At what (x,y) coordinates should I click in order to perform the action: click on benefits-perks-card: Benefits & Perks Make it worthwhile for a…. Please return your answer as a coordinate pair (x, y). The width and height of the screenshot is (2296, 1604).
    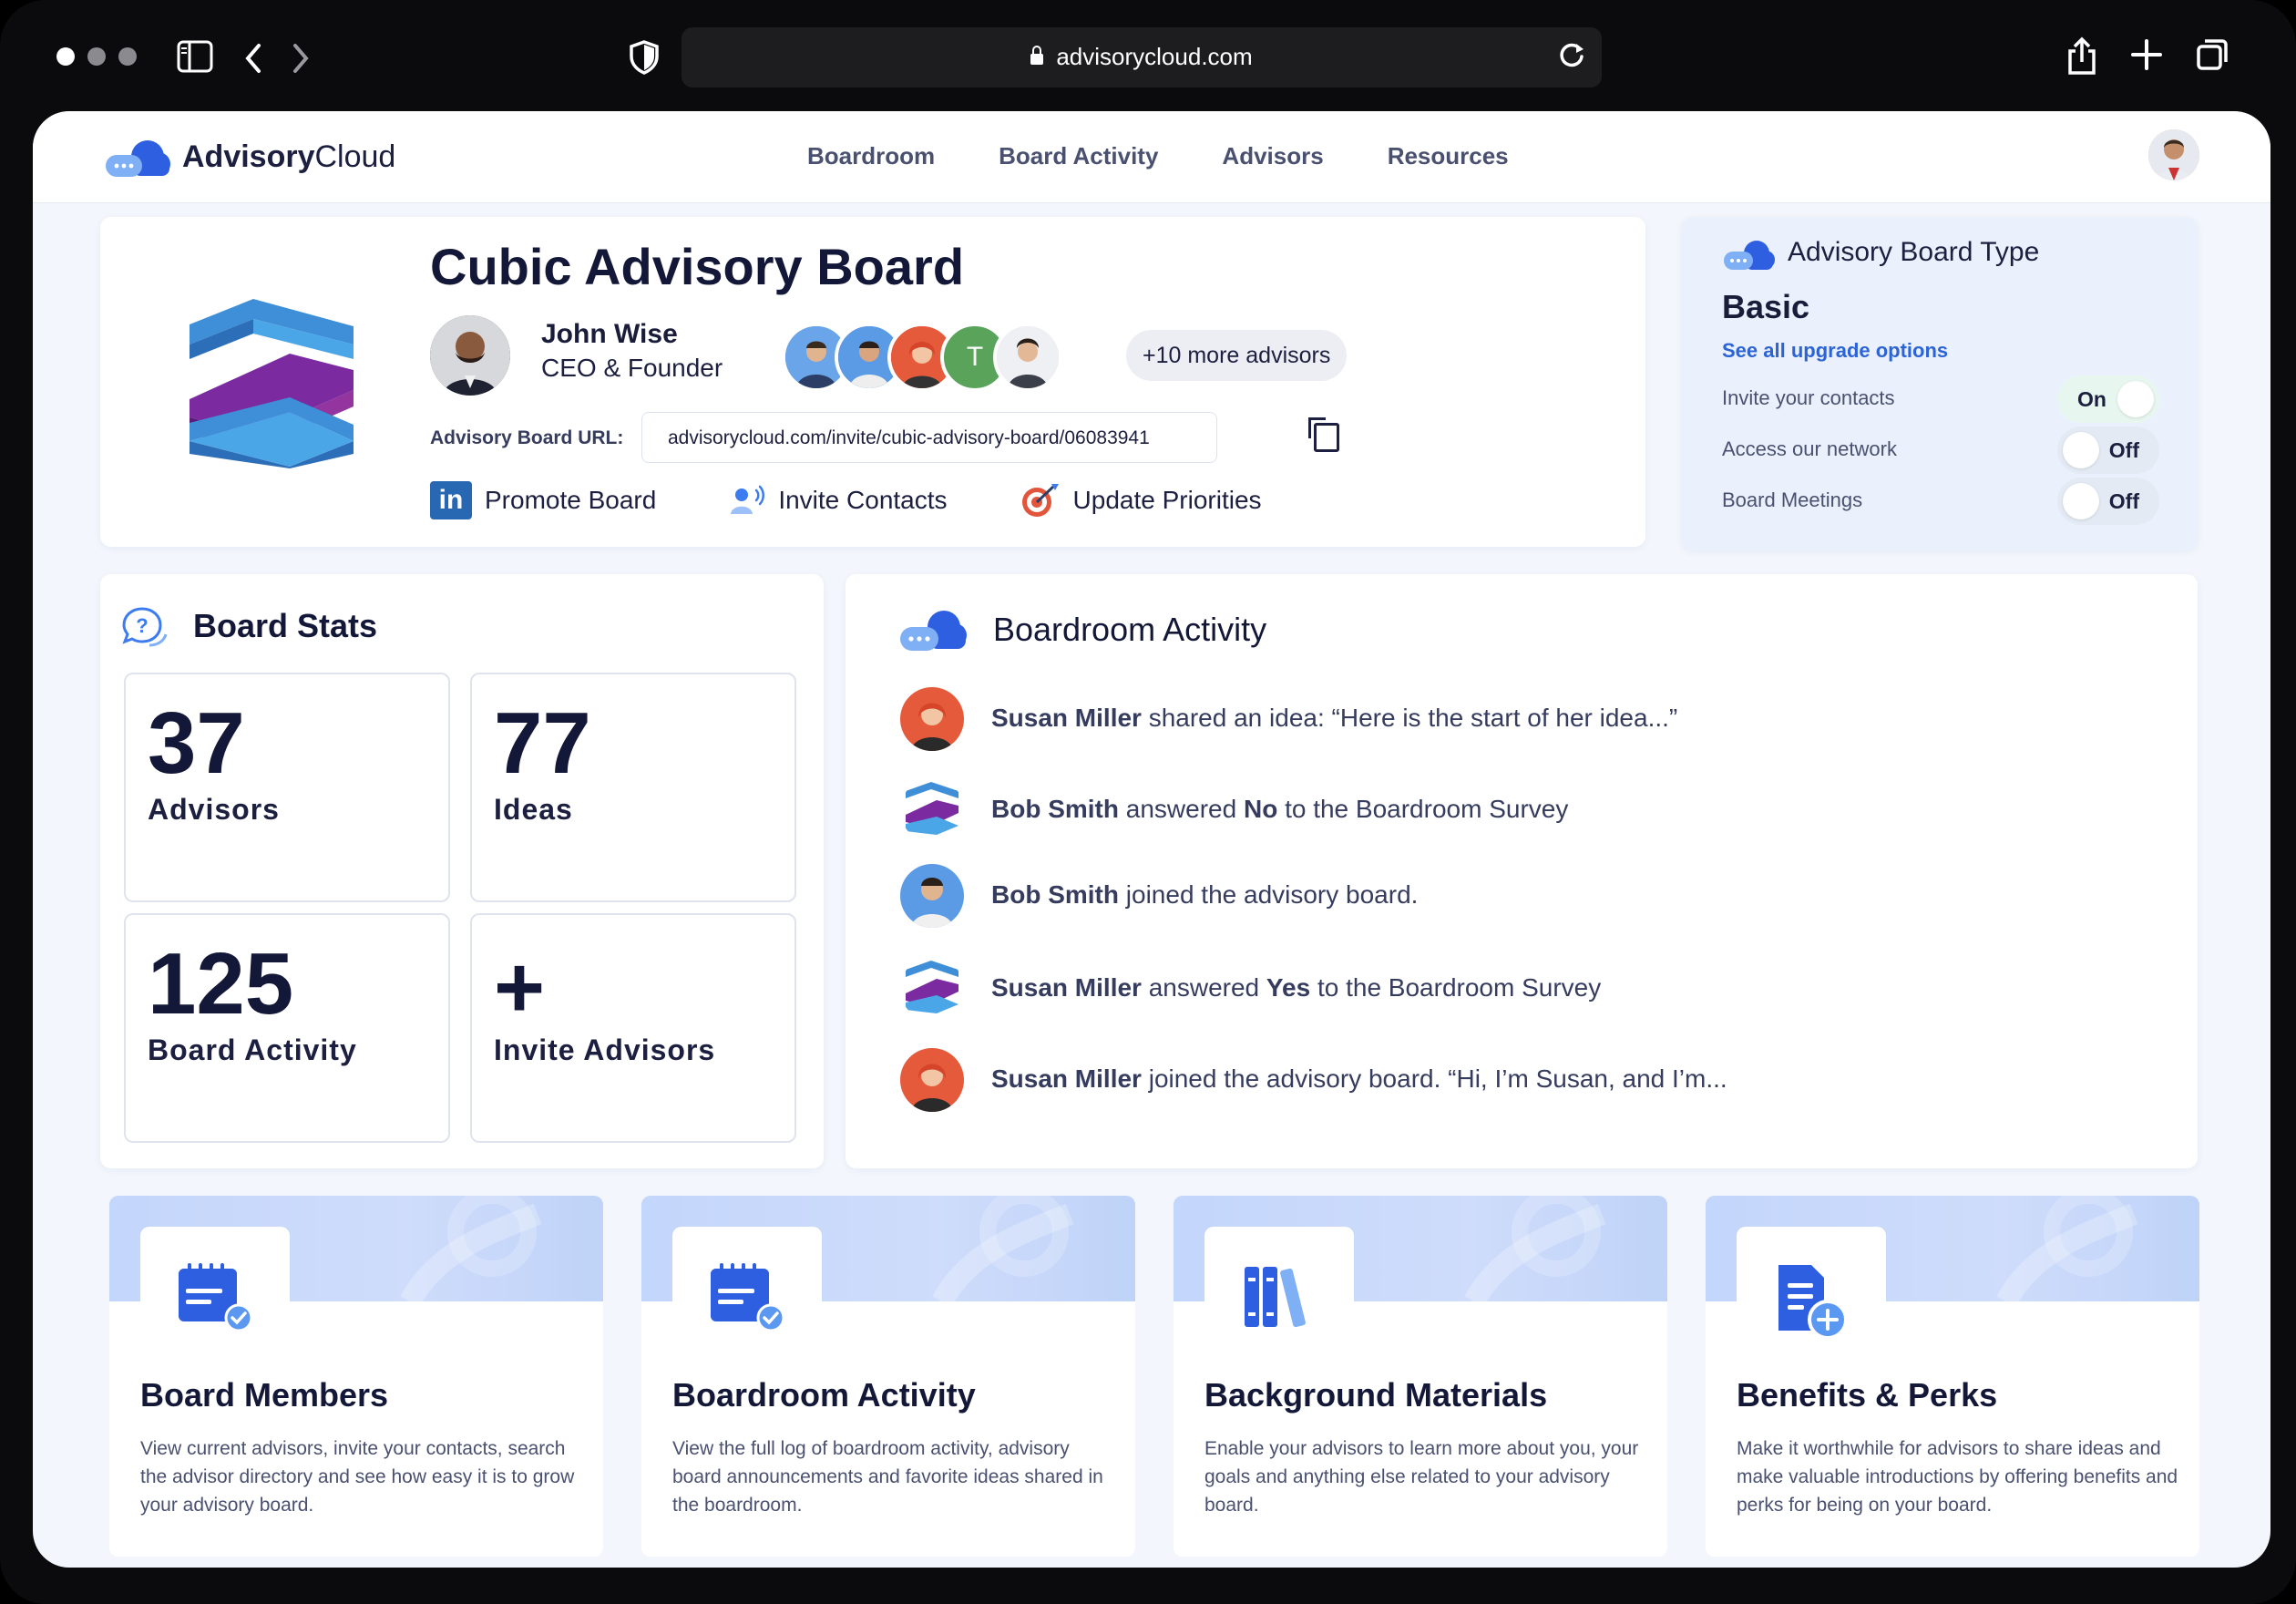
    Looking at the image, I should click on (1952, 1376).